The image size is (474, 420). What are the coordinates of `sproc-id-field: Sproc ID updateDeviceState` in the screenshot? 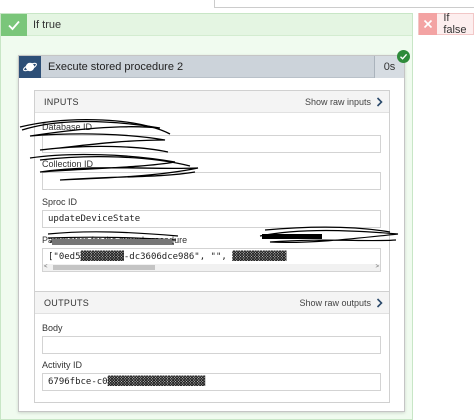 It's located at (211, 212).